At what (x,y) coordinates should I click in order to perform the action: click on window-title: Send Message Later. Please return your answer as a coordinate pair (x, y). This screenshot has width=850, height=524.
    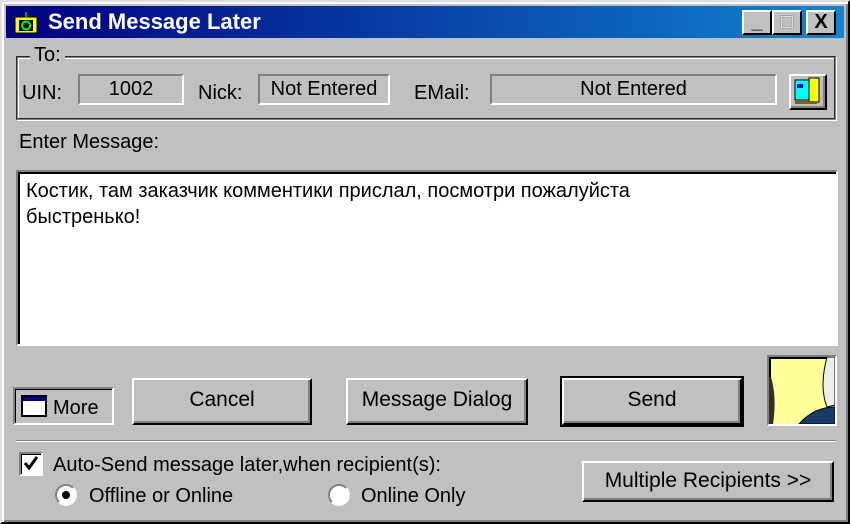
    Looking at the image, I should click on (154, 21).